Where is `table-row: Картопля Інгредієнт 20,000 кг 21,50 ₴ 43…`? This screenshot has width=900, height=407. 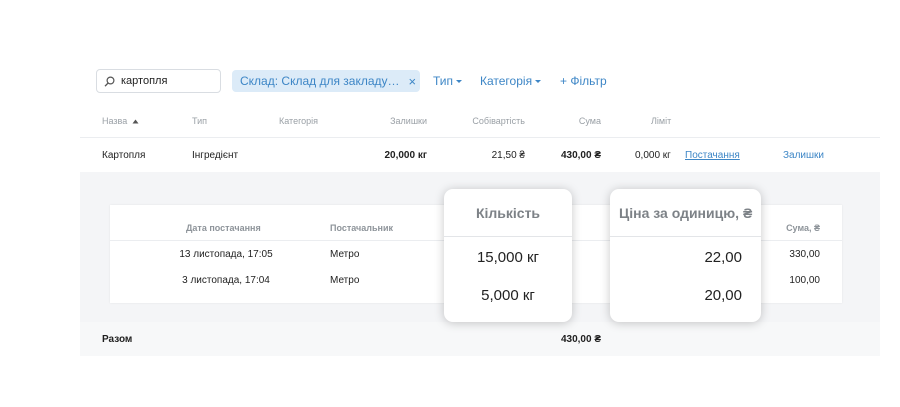 table-row: Картопля Інгредієнт 20,000 кг 21,50 ₴ 43… is located at coordinates (480, 155).